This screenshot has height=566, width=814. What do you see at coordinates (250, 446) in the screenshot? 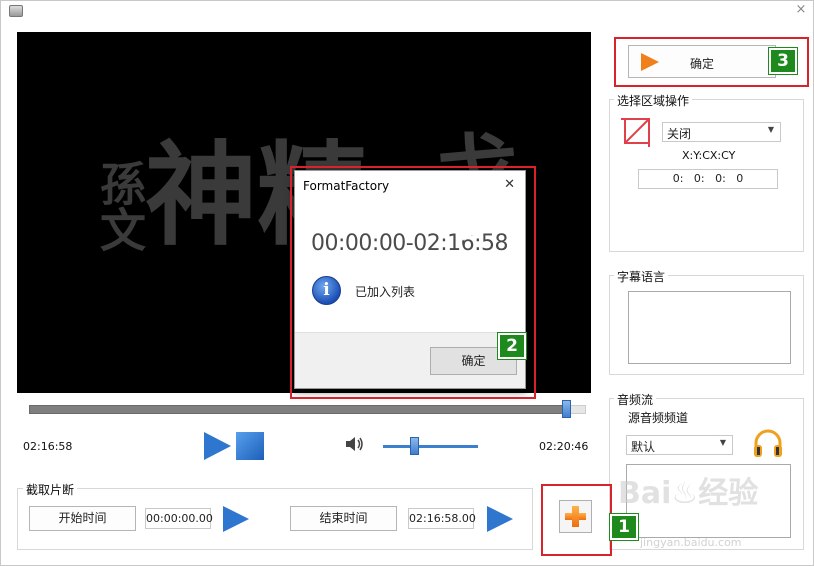
I see `stop-button` at bounding box center [250, 446].